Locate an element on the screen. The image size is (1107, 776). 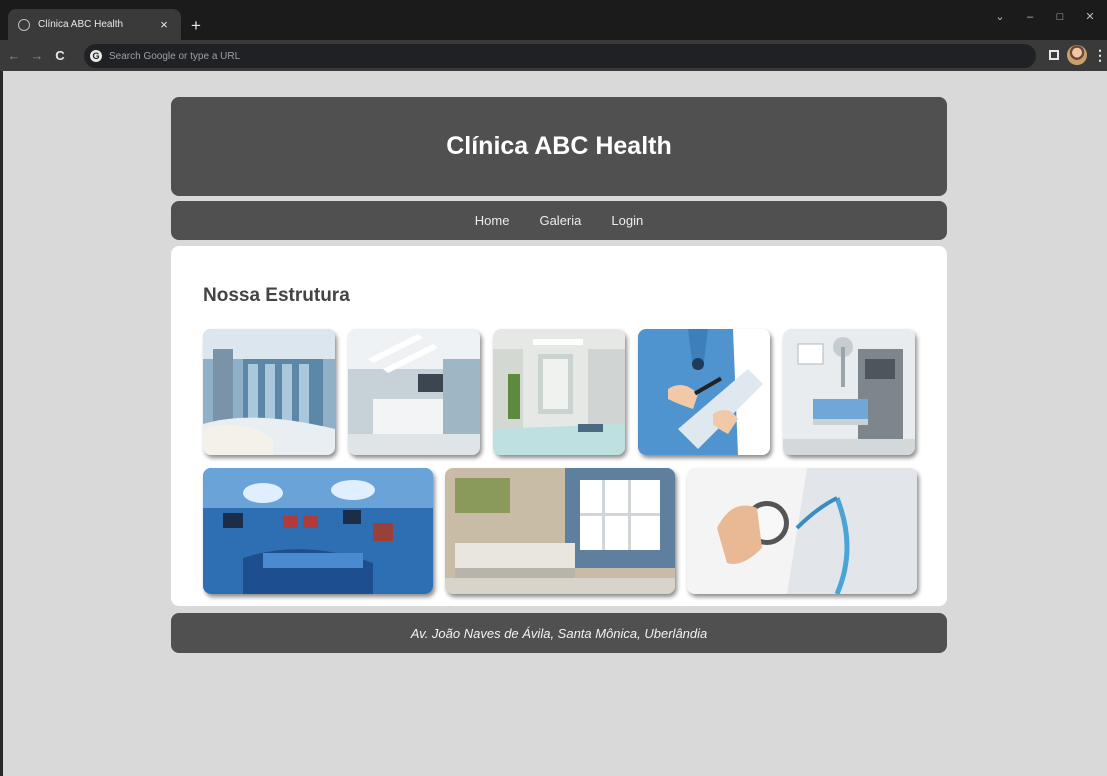
nav-home: Home is located at coordinates (492, 220).